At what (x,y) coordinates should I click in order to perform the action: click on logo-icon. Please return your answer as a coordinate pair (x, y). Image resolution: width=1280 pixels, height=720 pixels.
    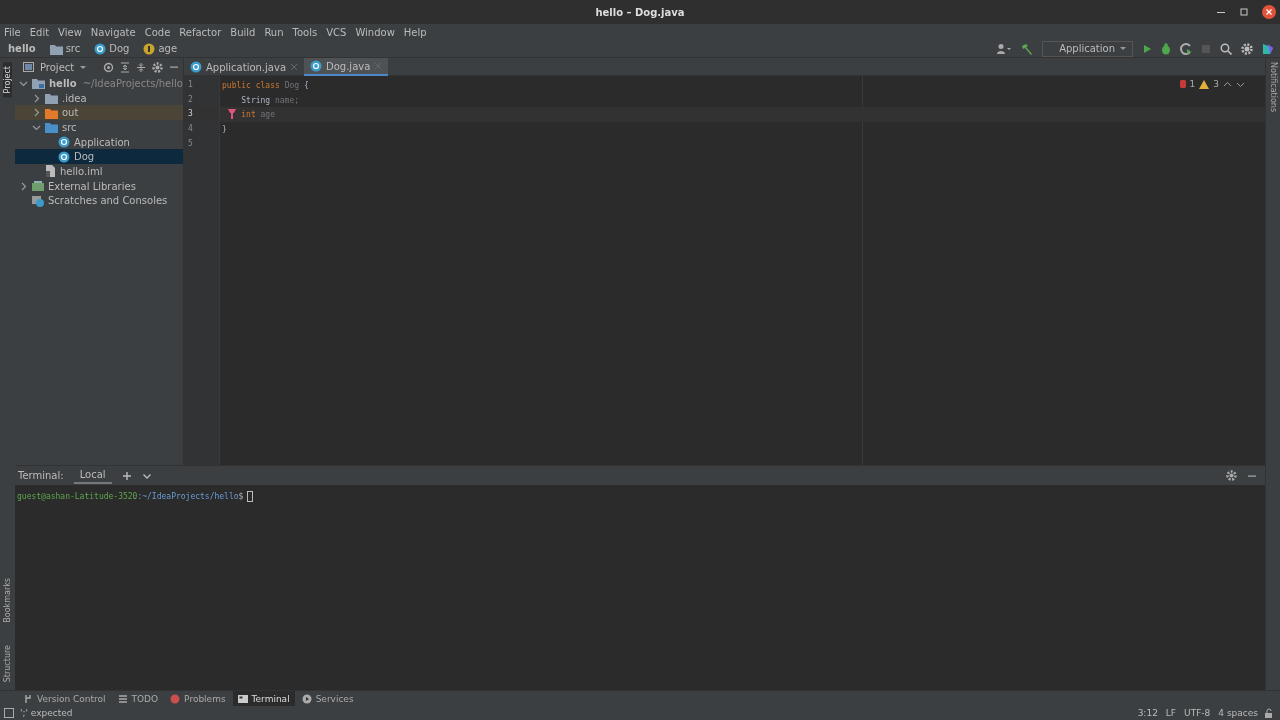
    Looking at the image, I should click on (1268, 48).